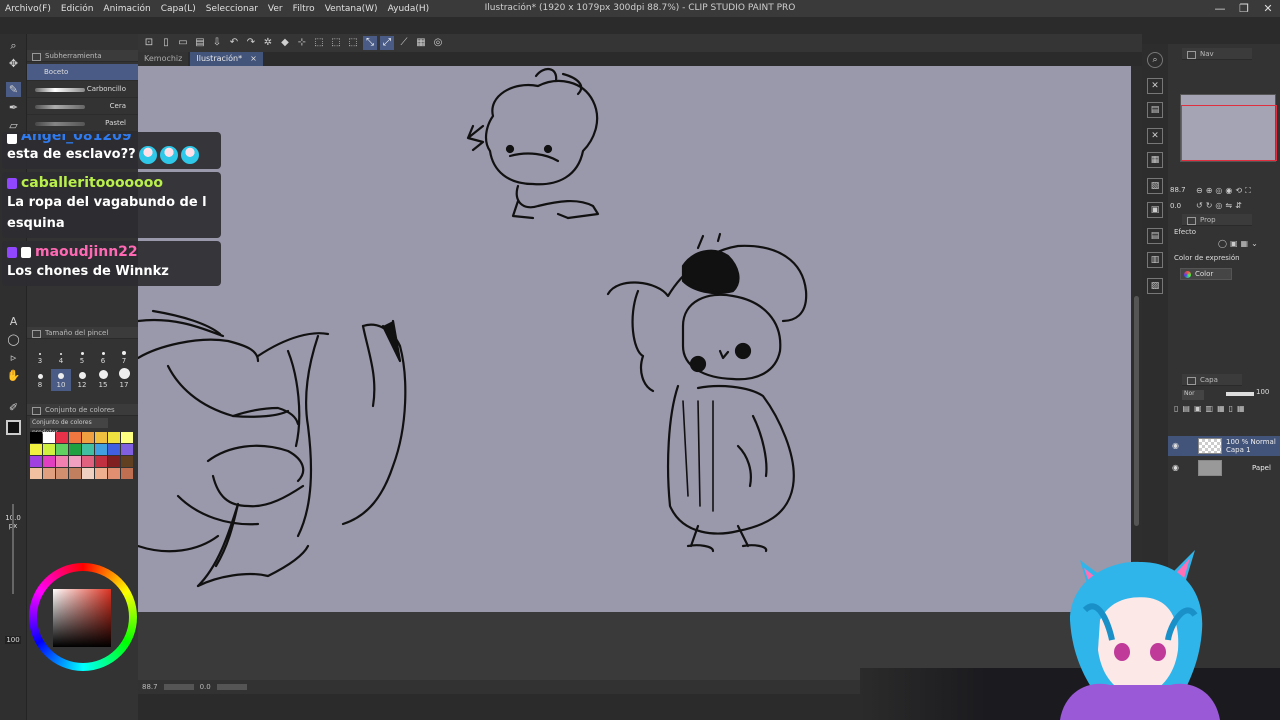 The width and height of the screenshot is (1280, 720). What do you see at coordinates (40, 380) in the screenshot?
I see `brush-size-option: 8` at bounding box center [40, 380].